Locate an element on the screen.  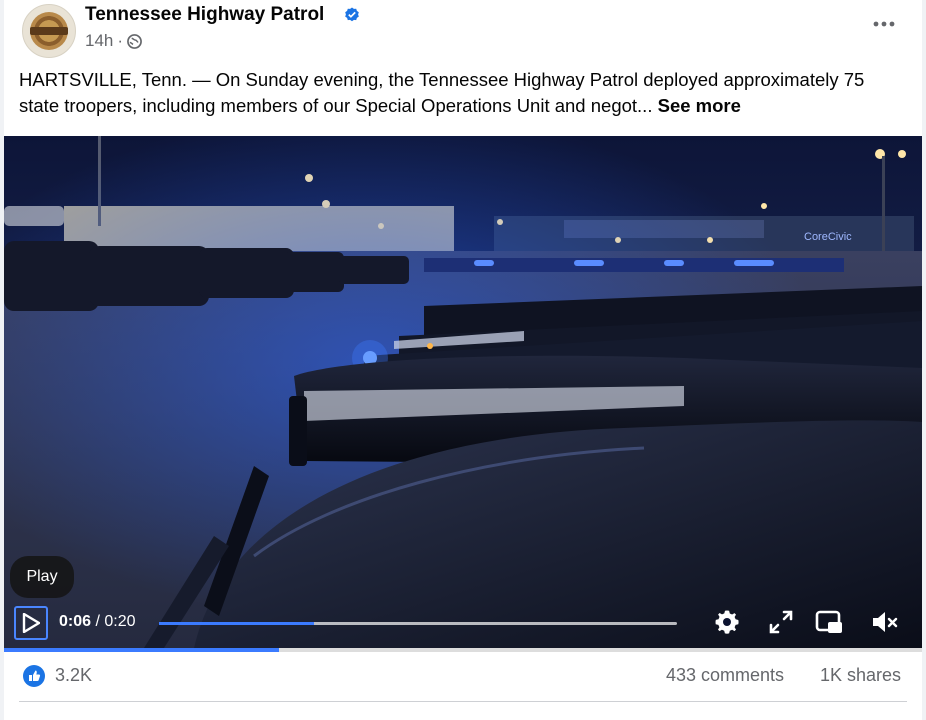
play-button is located at coordinates (31, 623).